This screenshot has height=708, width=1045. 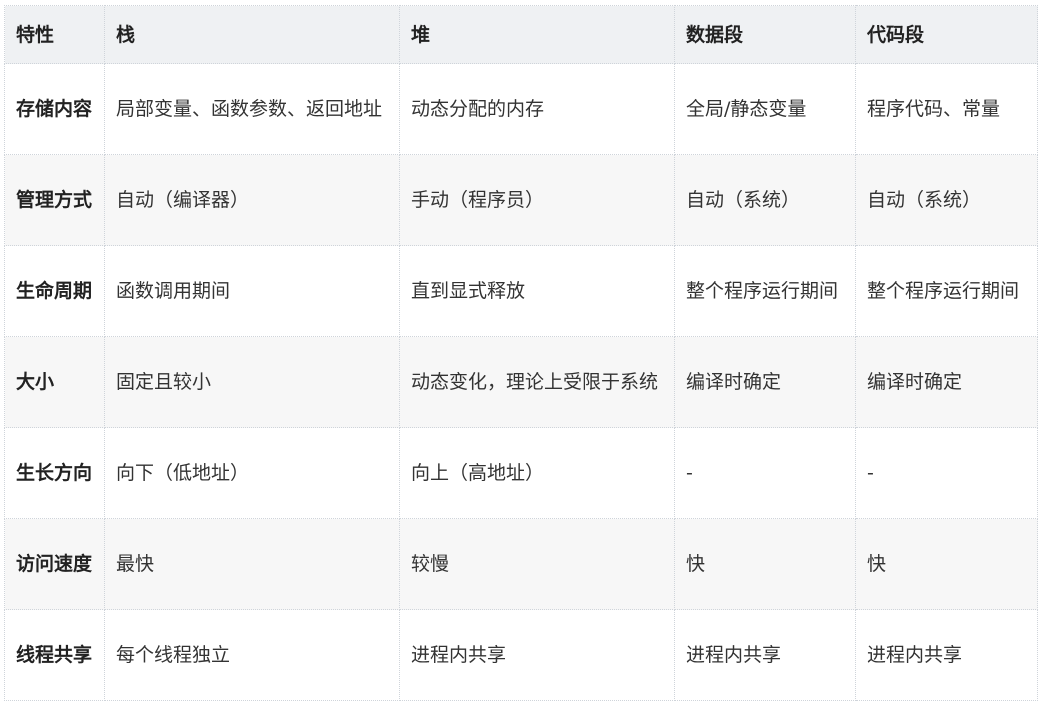 I want to click on stack-cell: 最快, so click(x=252, y=564).